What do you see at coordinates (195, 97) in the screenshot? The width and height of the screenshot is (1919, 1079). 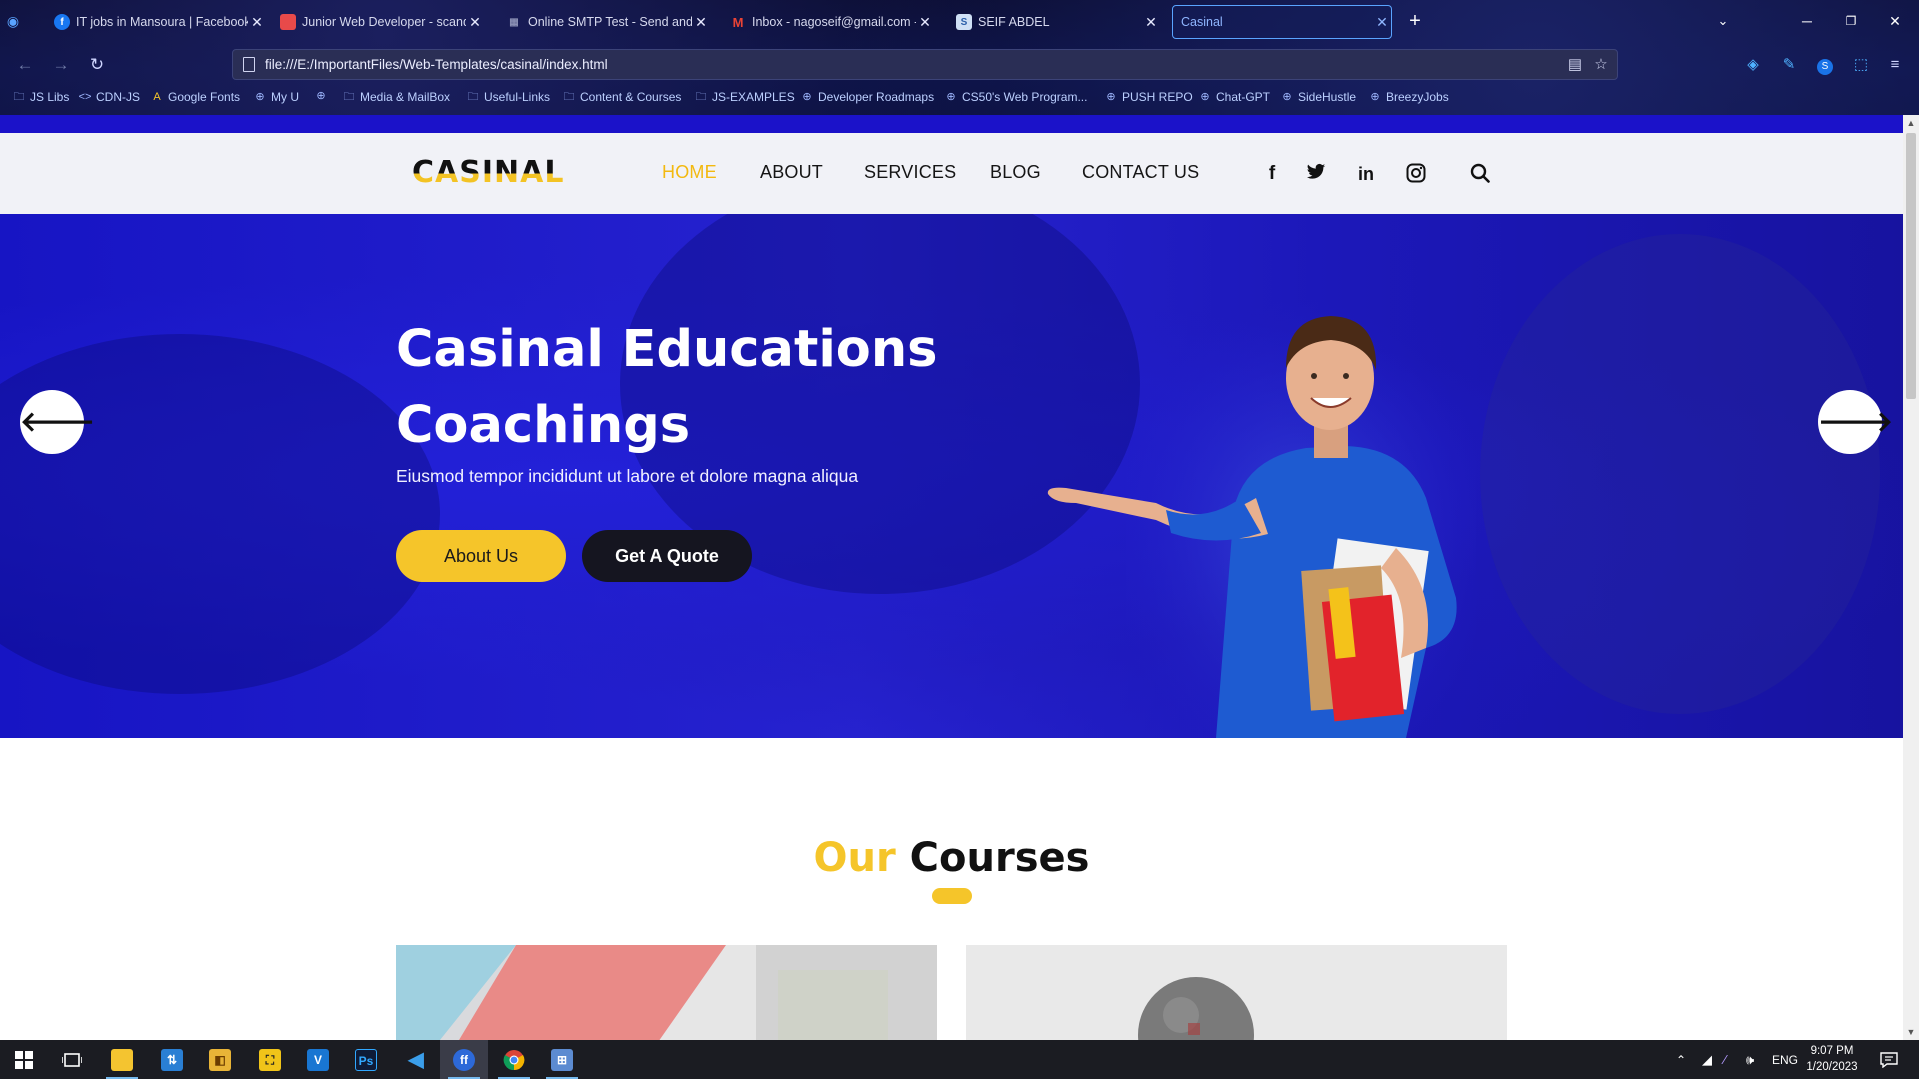 I see `bookmark-item: A Google Fonts` at bounding box center [195, 97].